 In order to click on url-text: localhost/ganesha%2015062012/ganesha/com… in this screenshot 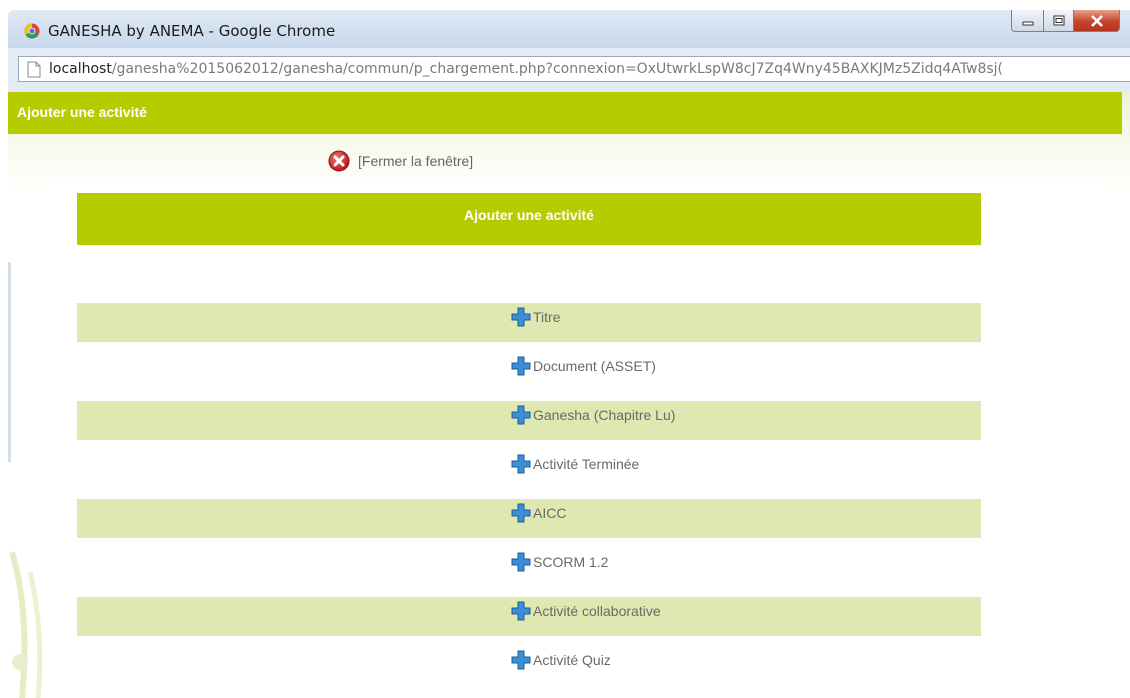, I will do `click(526, 69)`.